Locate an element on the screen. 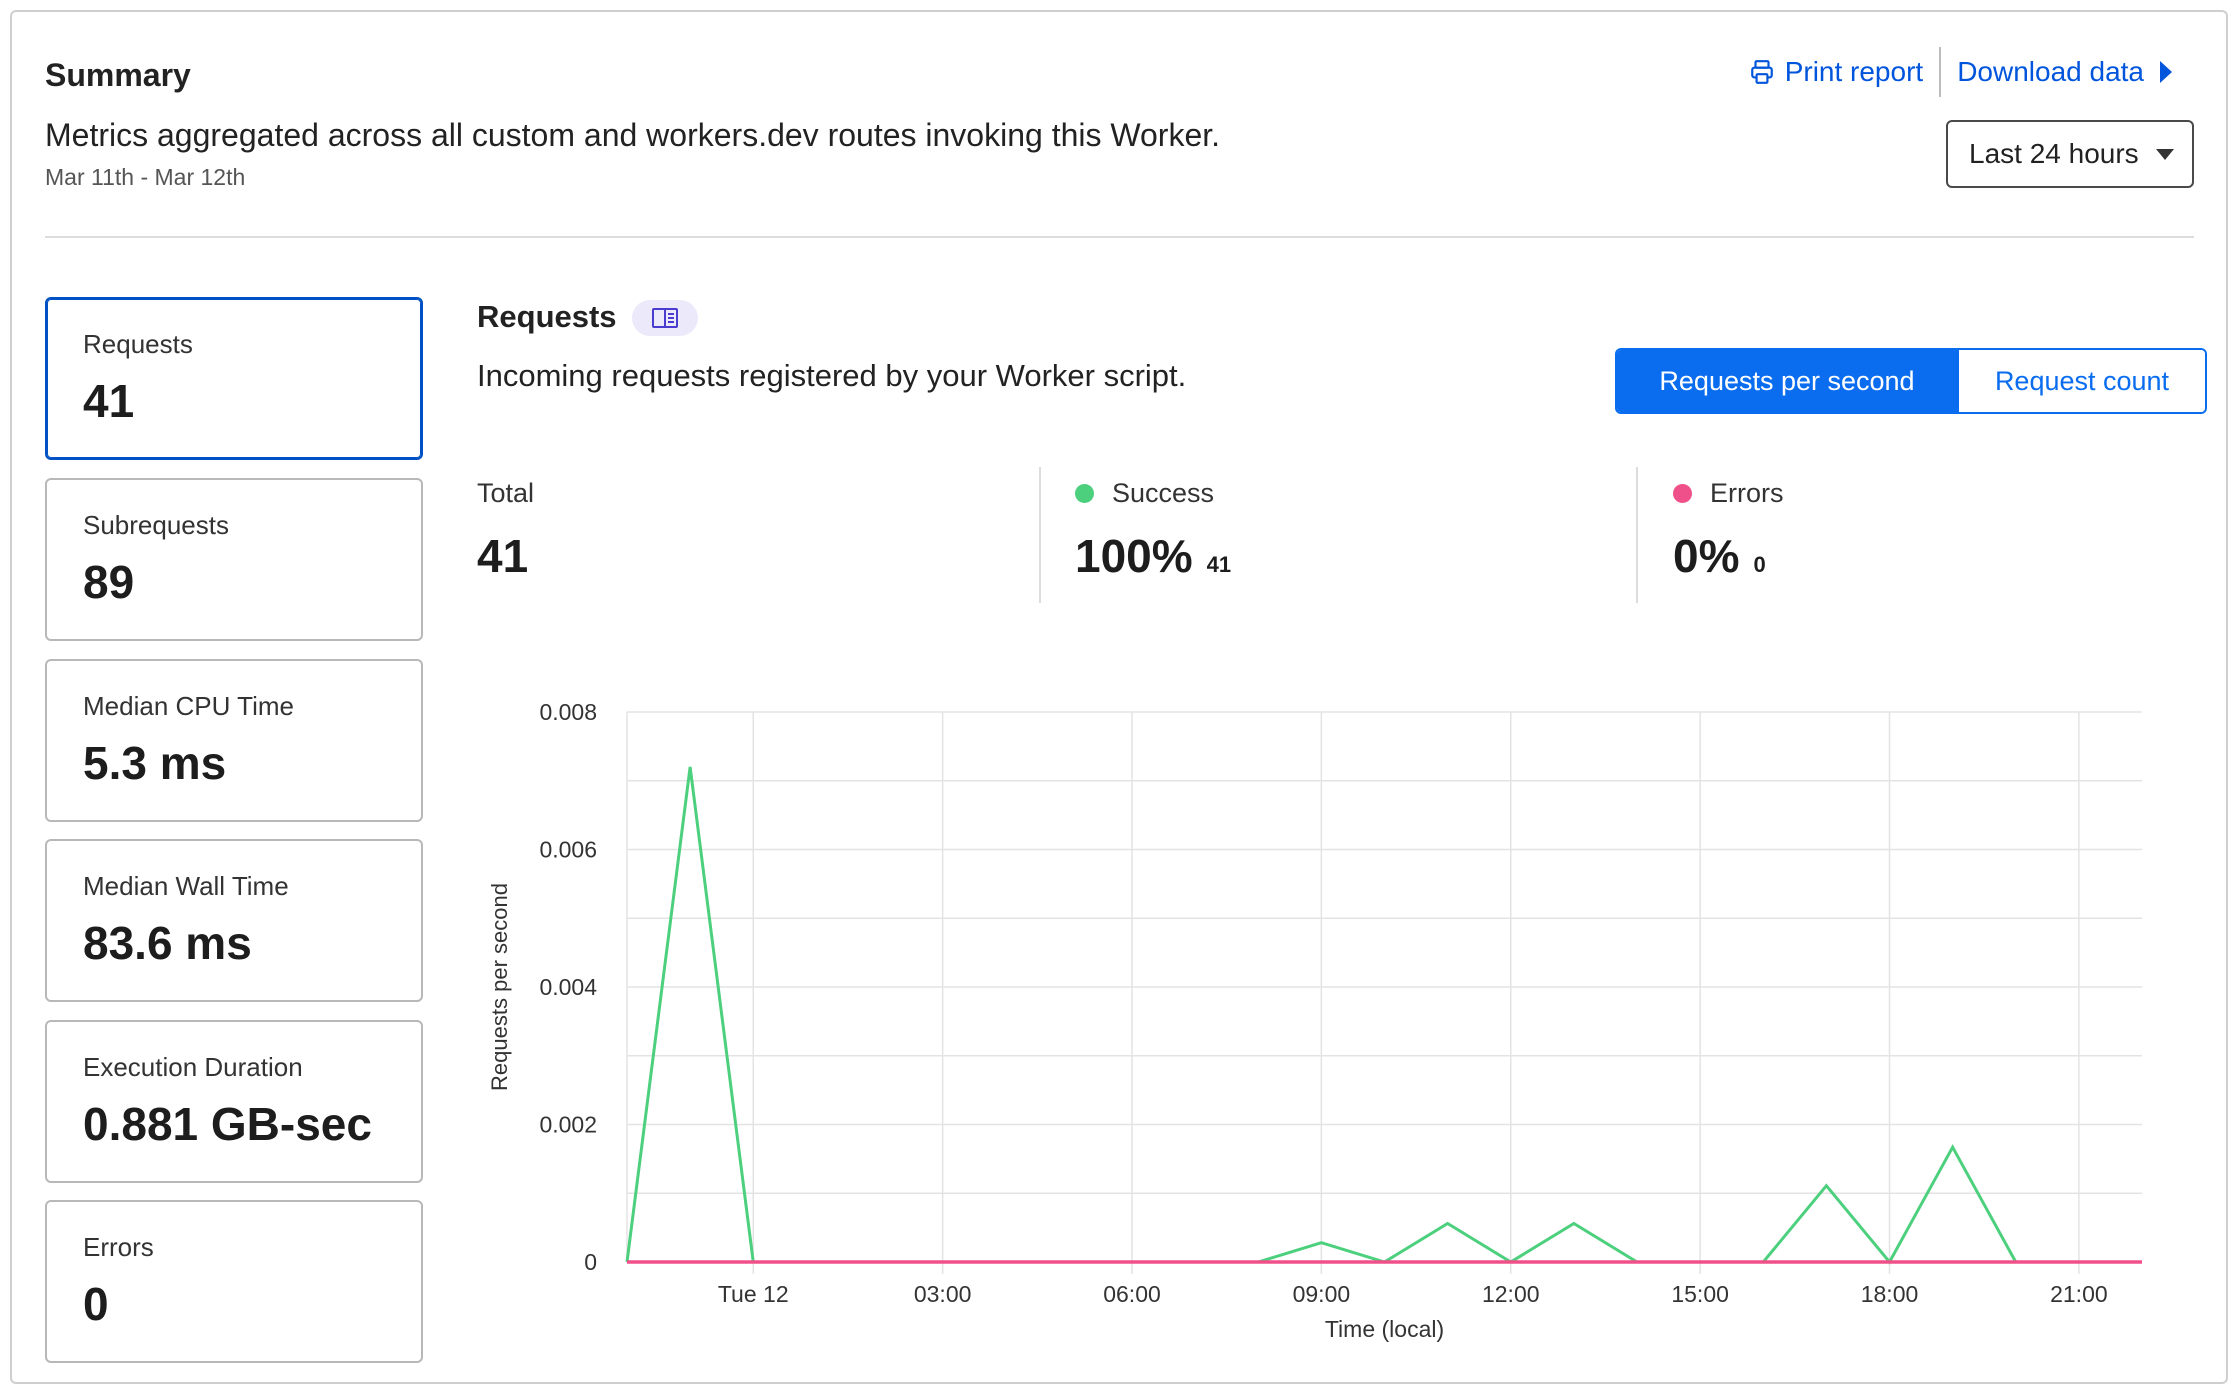  stat-total: Total 41 is located at coordinates (505, 530).